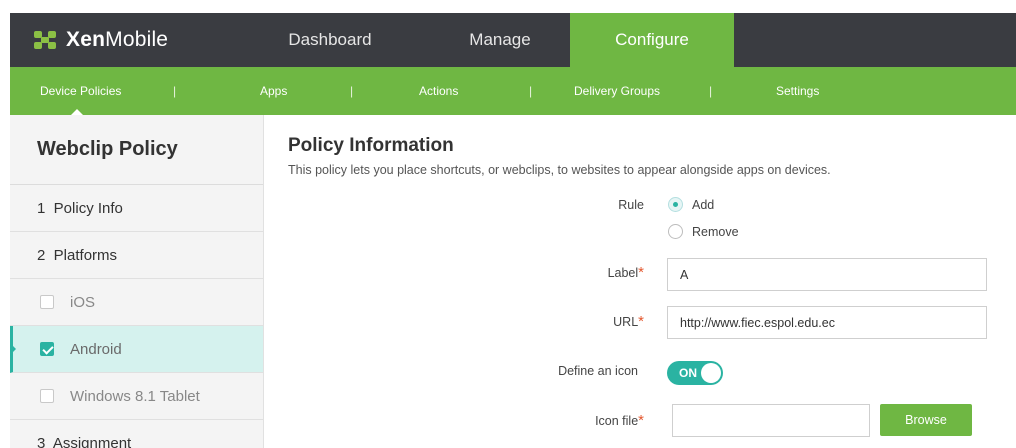 The width and height of the screenshot is (1016, 448). What do you see at coordinates (711, 373) in the screenshot?
I see `toggle-knob` at bounding box center [711, 373].